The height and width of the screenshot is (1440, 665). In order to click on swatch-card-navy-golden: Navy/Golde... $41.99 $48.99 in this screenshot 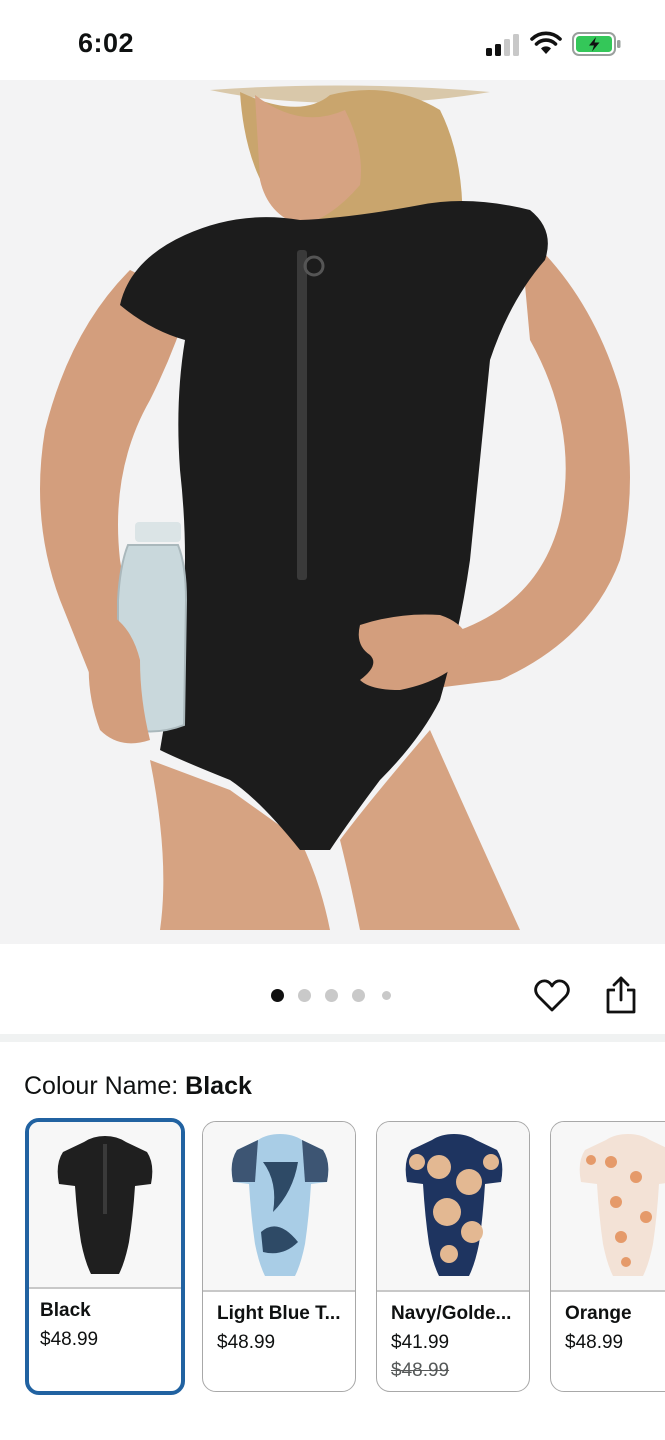, I will do `click(453, 1256)`.